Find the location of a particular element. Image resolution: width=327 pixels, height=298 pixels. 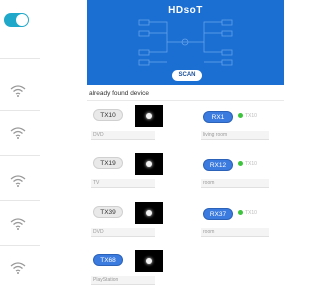

wifi-toggle is located at coordinates (16, 20).